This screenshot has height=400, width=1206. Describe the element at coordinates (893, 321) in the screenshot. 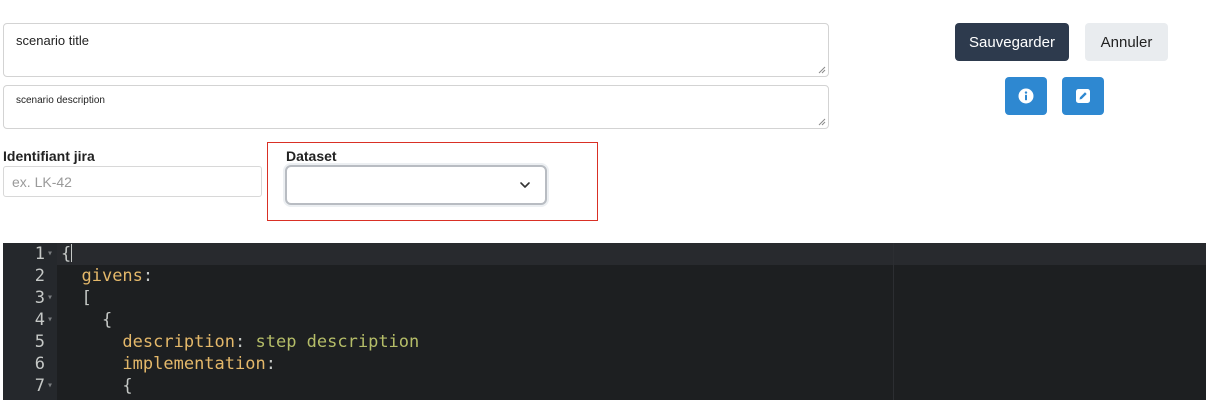

I see `print-margin` at that location.